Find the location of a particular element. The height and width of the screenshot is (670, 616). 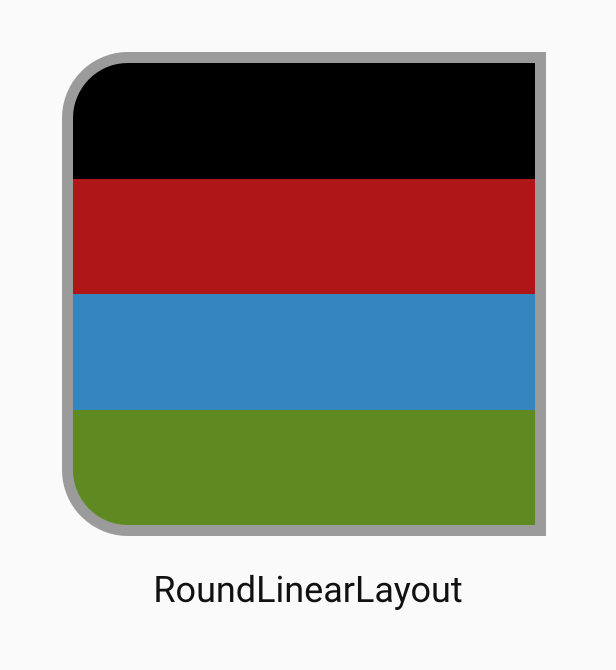

black-stripe is located at coordinates (304, 121).